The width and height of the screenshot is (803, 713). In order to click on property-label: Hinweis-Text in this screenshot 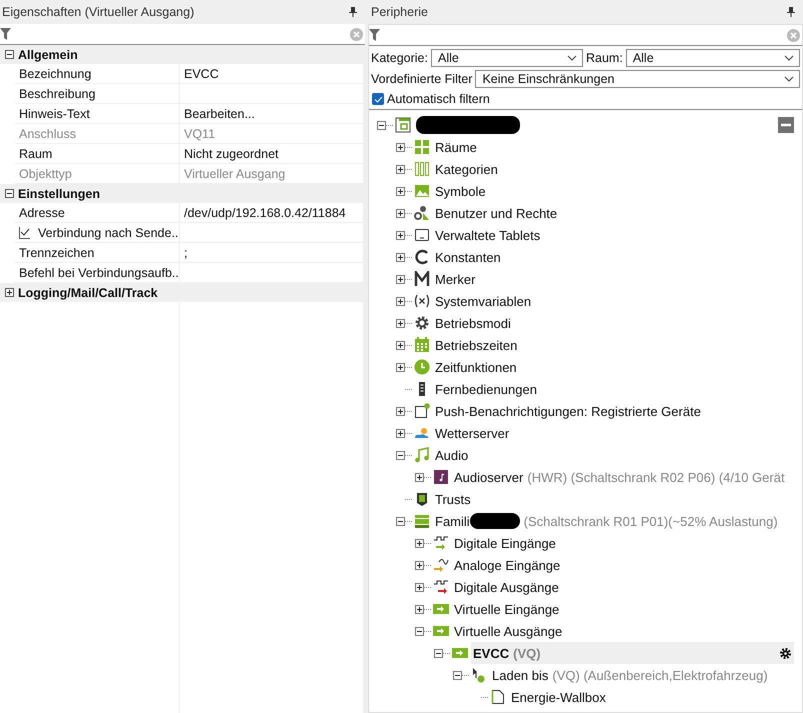, I will do `click(54, 113)`.